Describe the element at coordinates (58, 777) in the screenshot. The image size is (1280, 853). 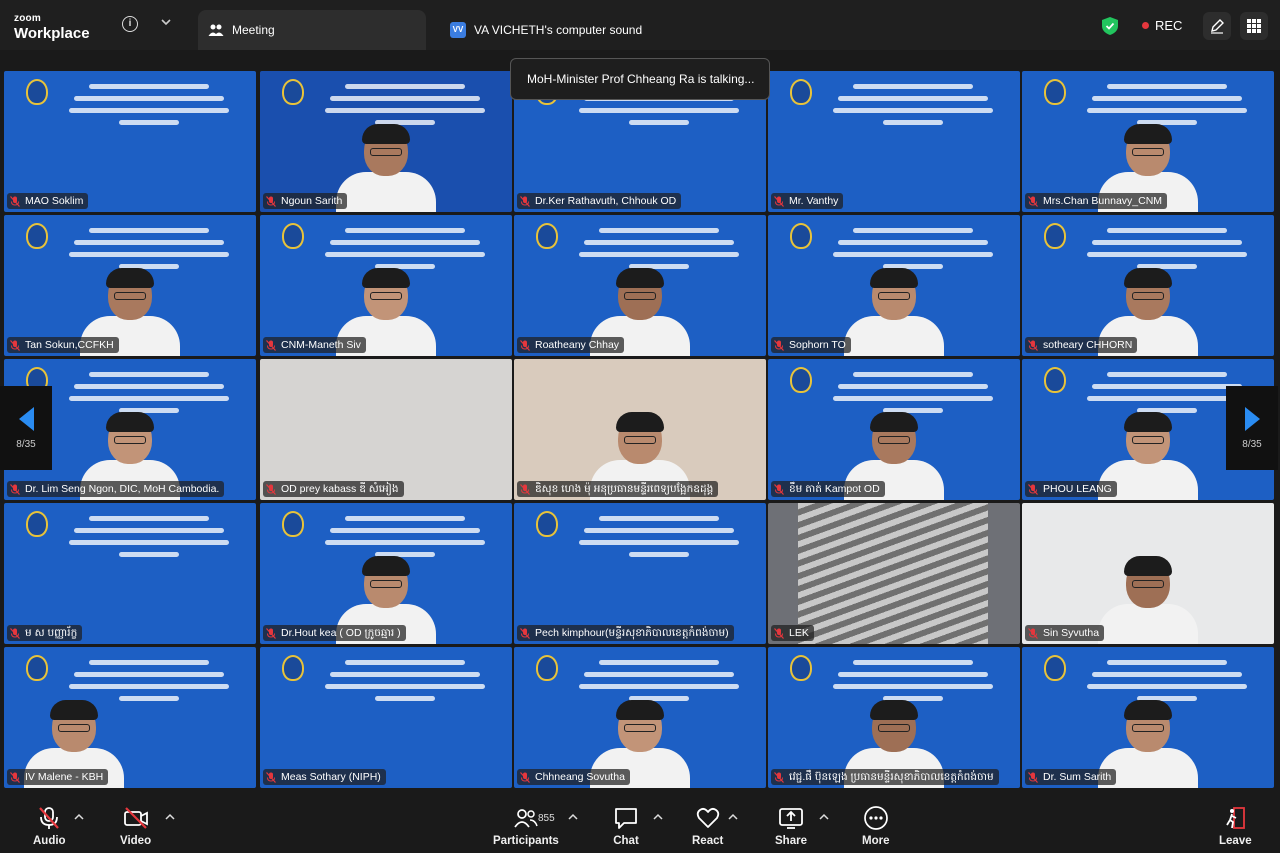
I see `participant-nameplate: IV Malene - KBH` at that location.